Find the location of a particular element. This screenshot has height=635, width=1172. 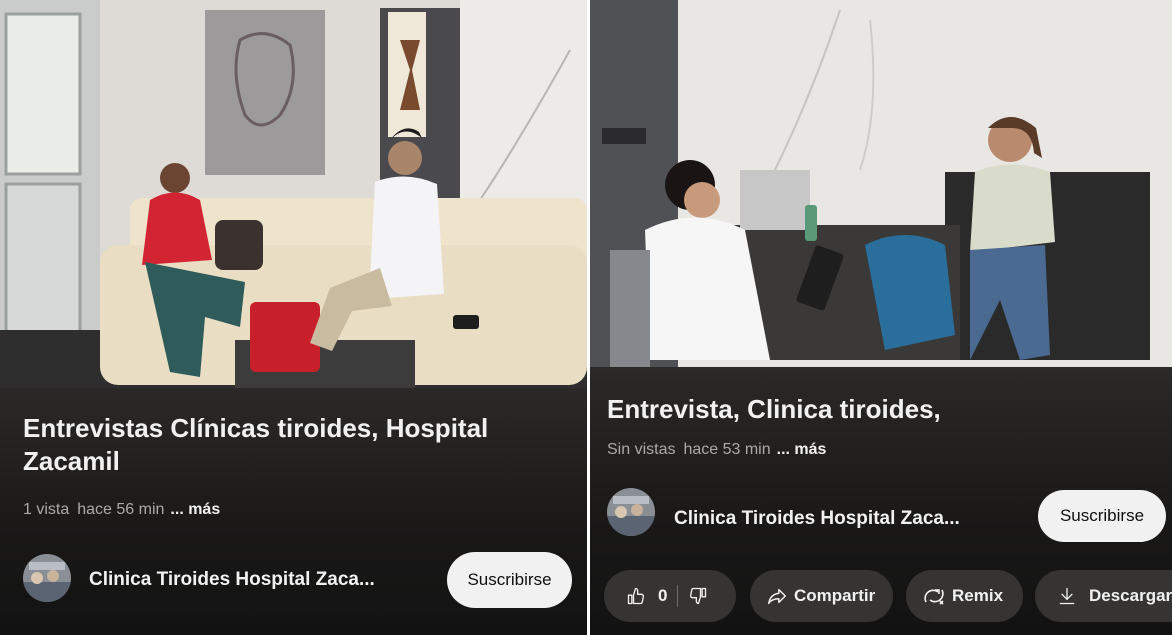

like-dislike-group: 0 is located at coordinates (670, 596).